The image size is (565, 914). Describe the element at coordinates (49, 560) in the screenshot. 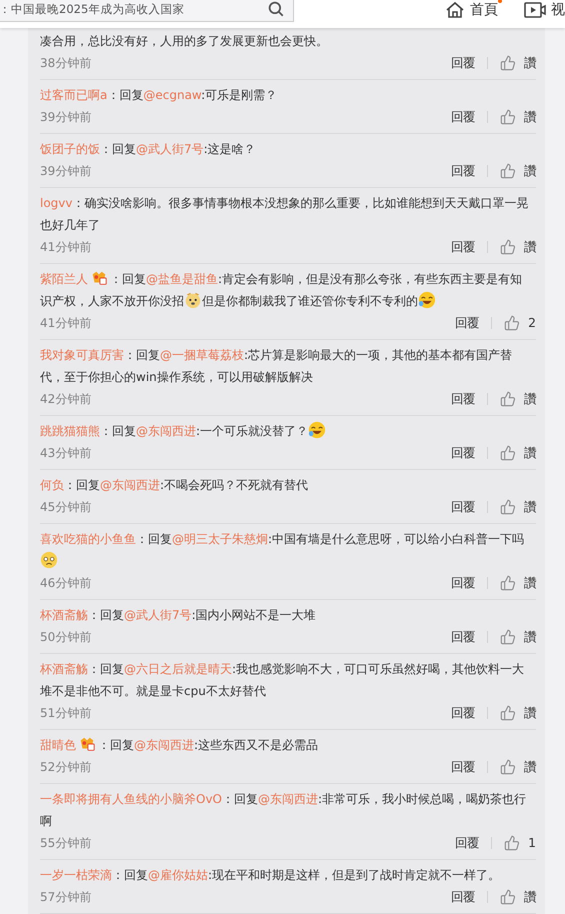

I see `sad-face-icon` at that location.